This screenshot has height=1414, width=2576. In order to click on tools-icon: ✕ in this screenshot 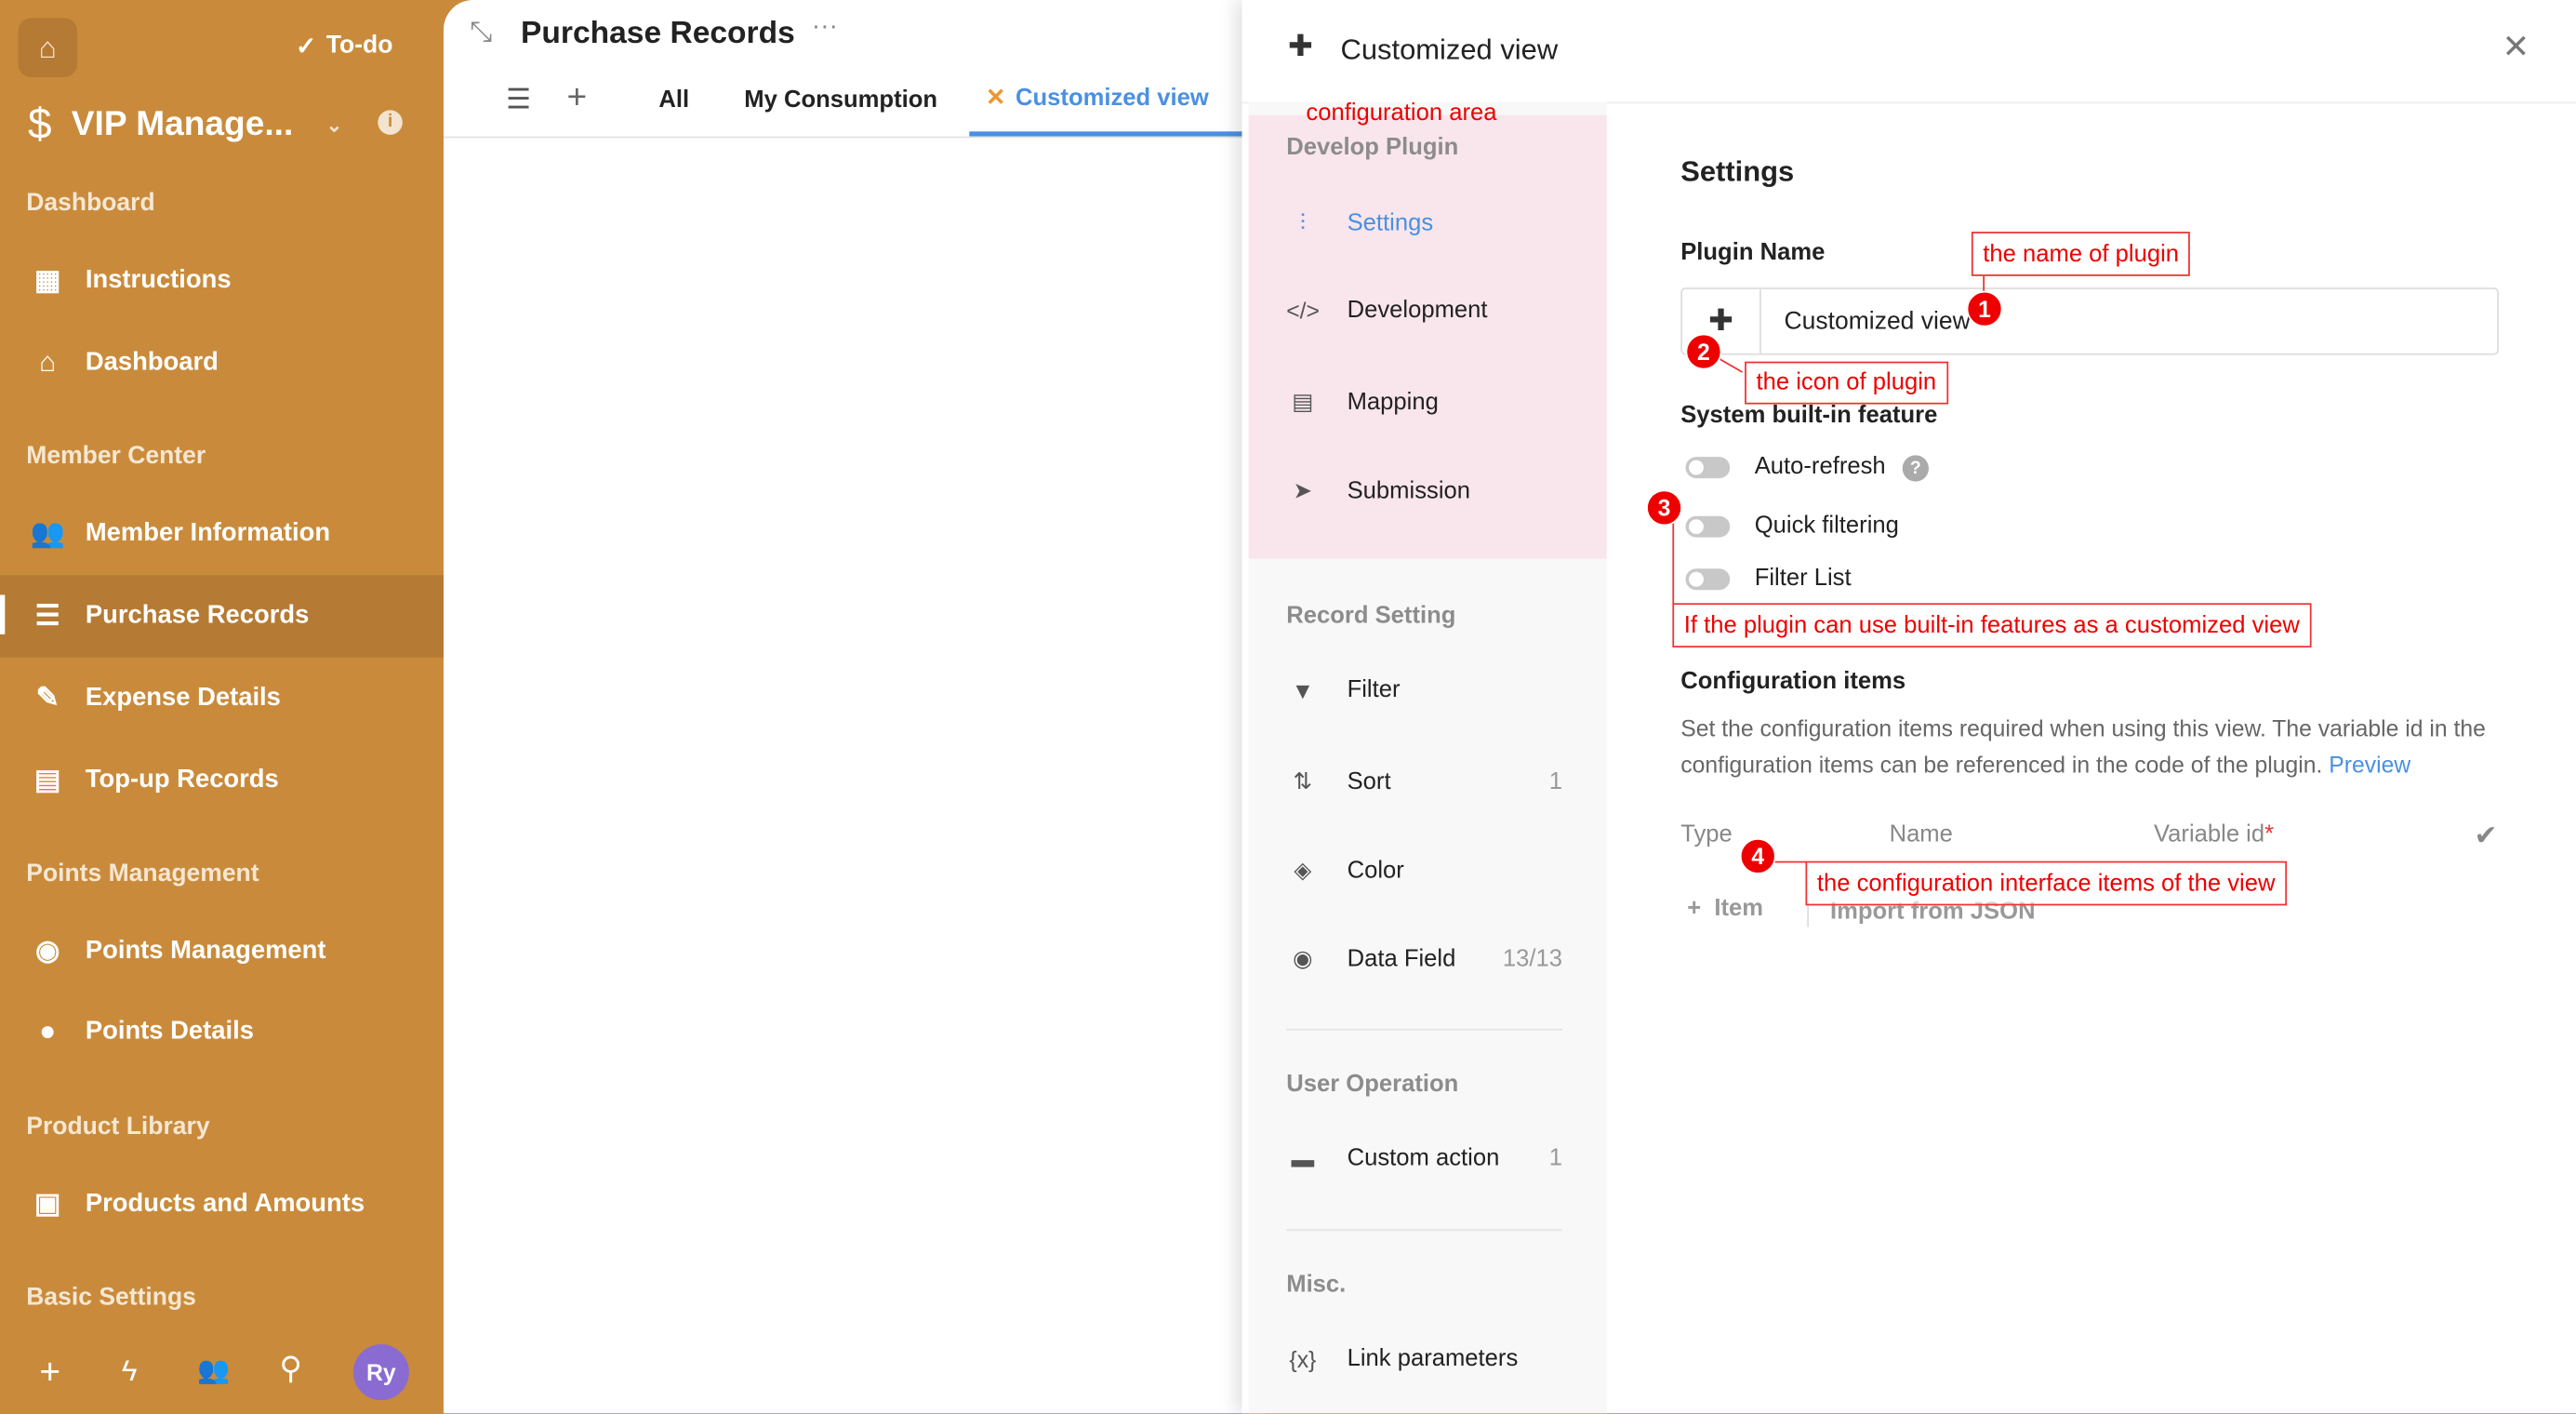, I will do `click(995, 99)`.